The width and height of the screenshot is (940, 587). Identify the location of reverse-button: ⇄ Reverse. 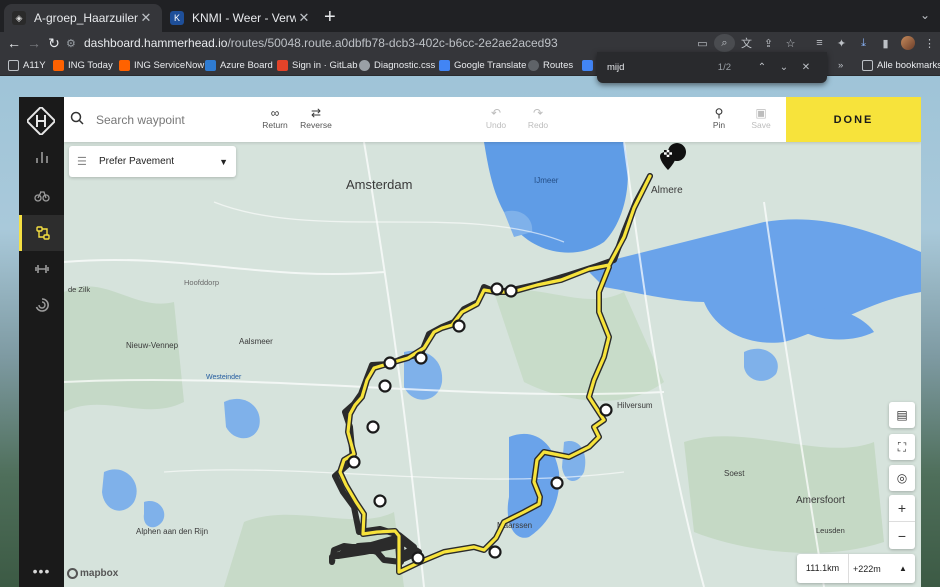
(316, 118).